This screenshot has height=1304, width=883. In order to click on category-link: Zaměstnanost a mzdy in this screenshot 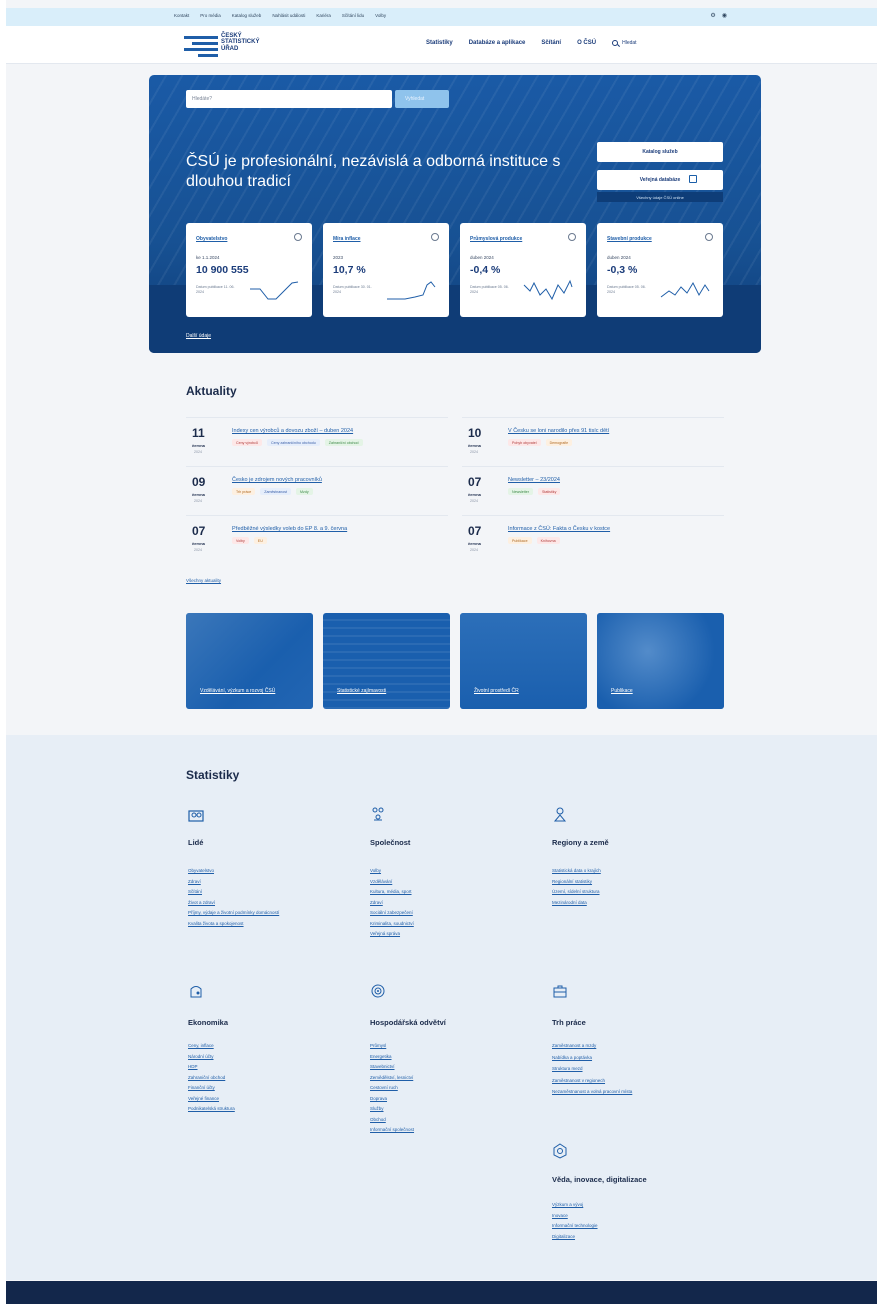, I will do `click(632, 1046)`.